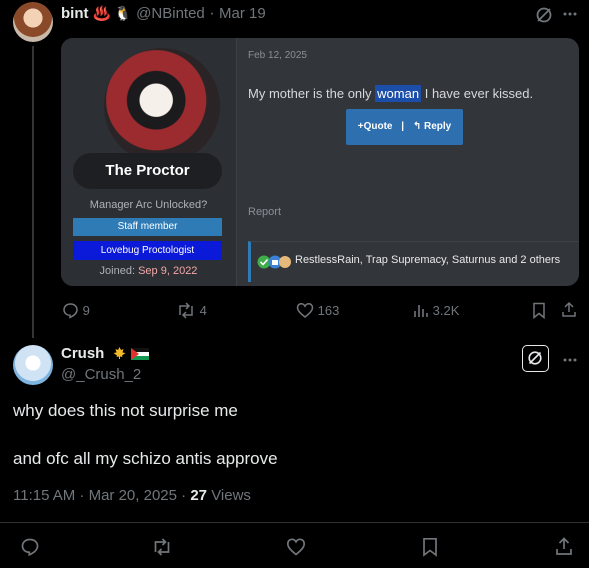  I want to click on author-handle: @_Crush_2, so click(101, 374).